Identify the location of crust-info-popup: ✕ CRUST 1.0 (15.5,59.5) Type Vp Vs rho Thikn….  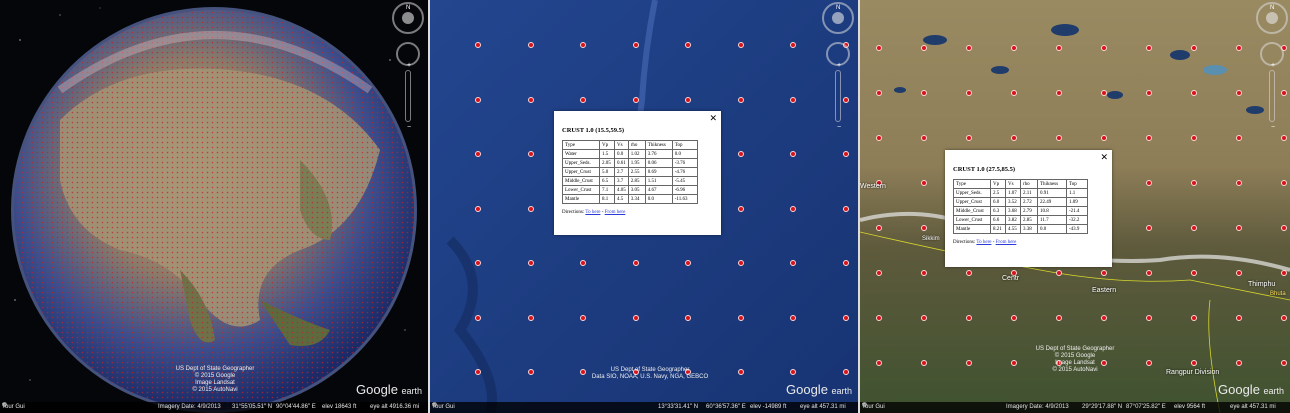
(637, 173).